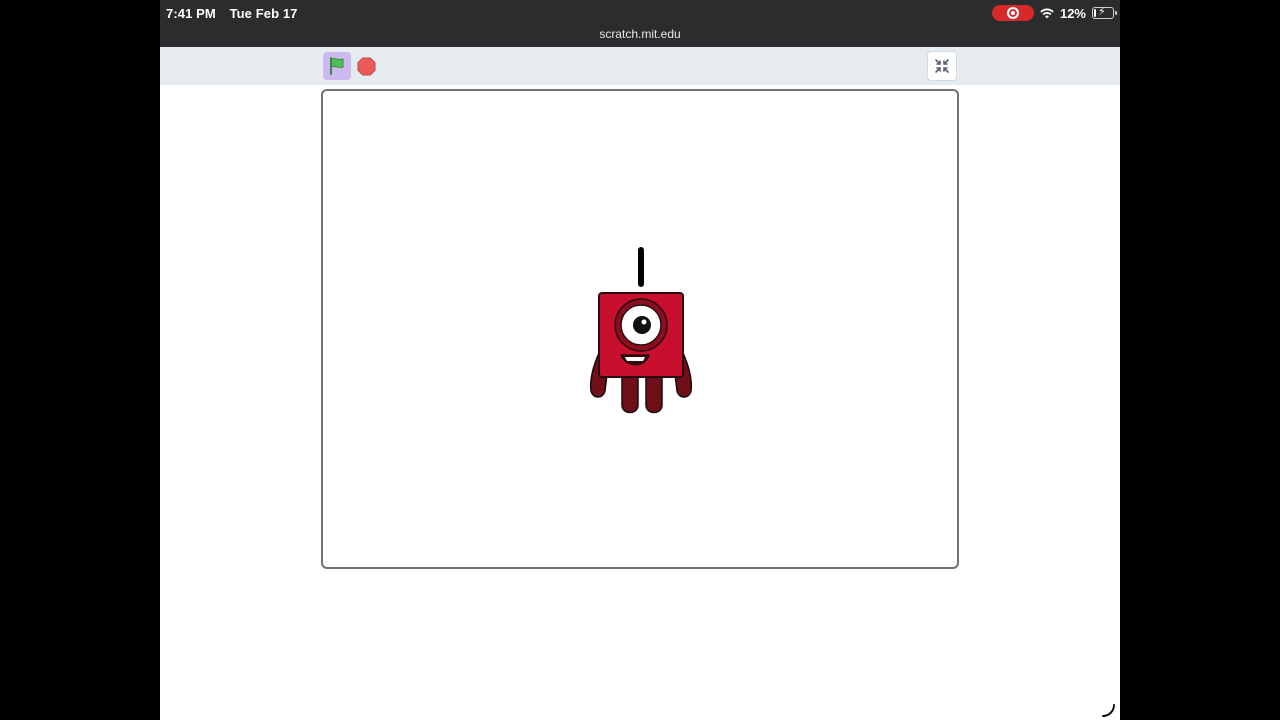  Describe the element at coordinates (640, 23) in the screenshot. I see `status-bar: 7:41 PM Tue Feb 17 scratch.mit.edu 12% ⚡` at that location.